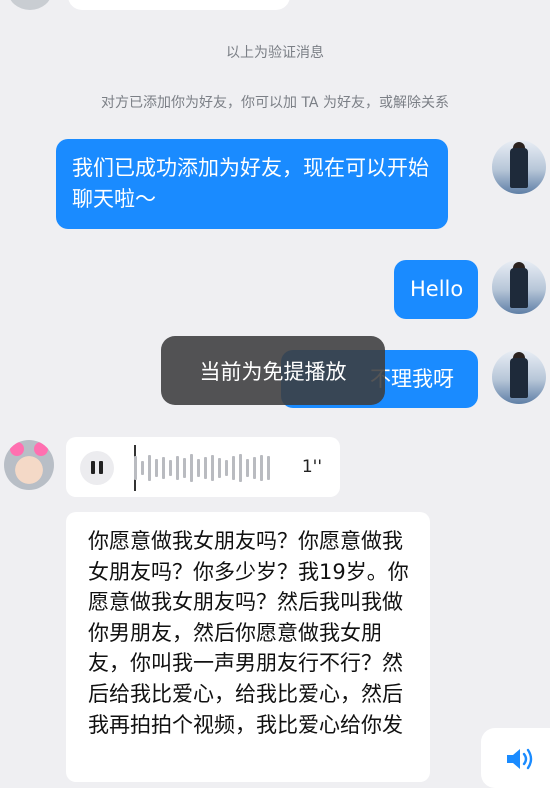 Image resolution: width=550 pixels, height=788 pixels. Describe the element at coordinates (275, 103) in the screenshot. I see `added-notice: 对方已添加你为好友，你可以加 TA 为好友，或解除关系` at that location.